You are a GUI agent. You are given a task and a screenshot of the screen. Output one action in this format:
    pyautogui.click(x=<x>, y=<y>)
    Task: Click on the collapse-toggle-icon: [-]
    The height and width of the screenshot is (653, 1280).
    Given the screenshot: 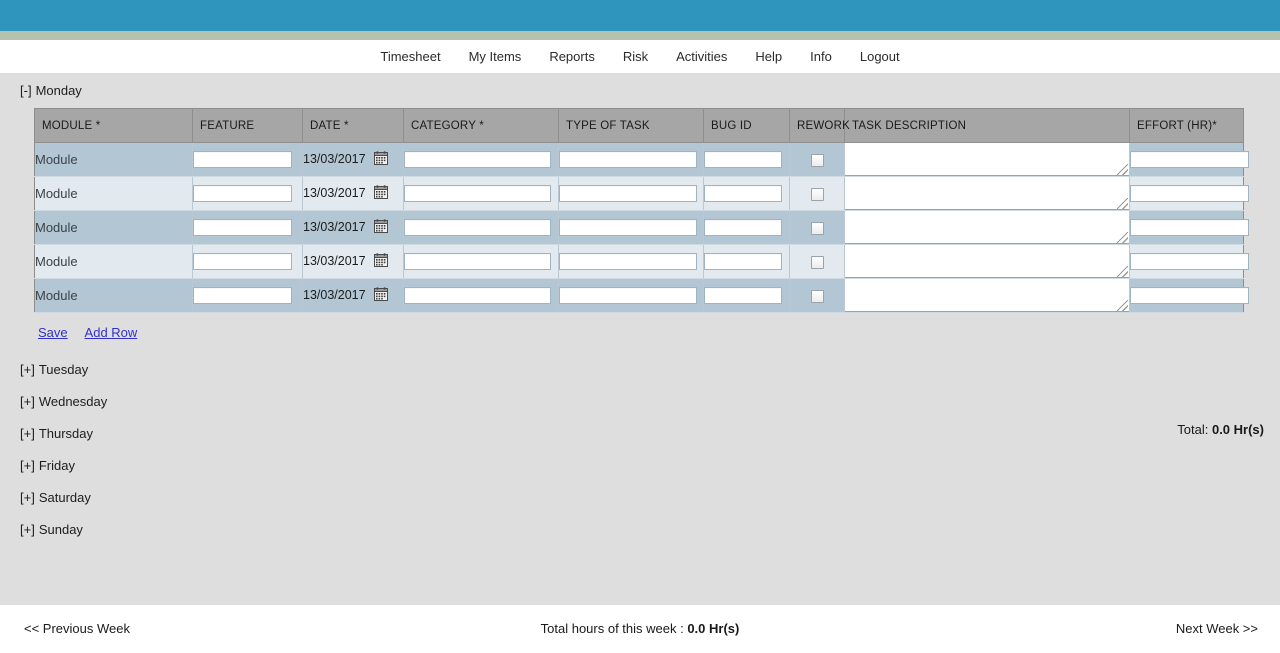 What is the action you would take?
    pyautogui.click(x=26, y=90)
    